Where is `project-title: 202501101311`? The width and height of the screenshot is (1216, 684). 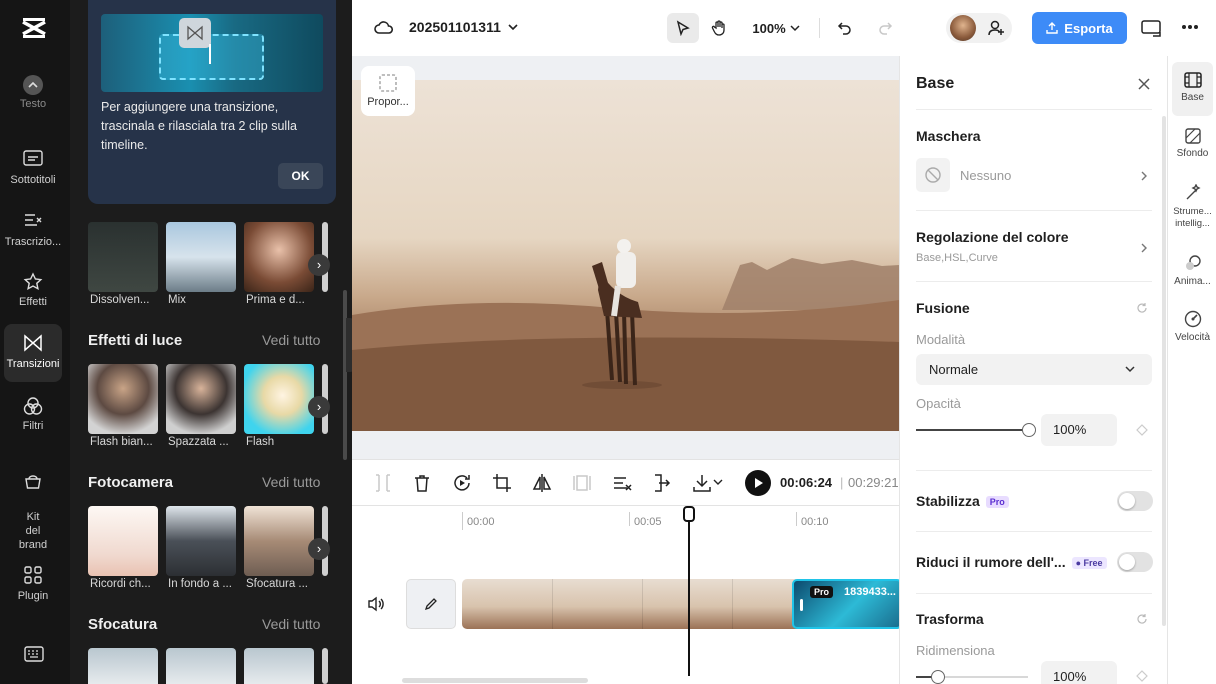 project-title: 202501101311 is located at coordinates (455, 27).